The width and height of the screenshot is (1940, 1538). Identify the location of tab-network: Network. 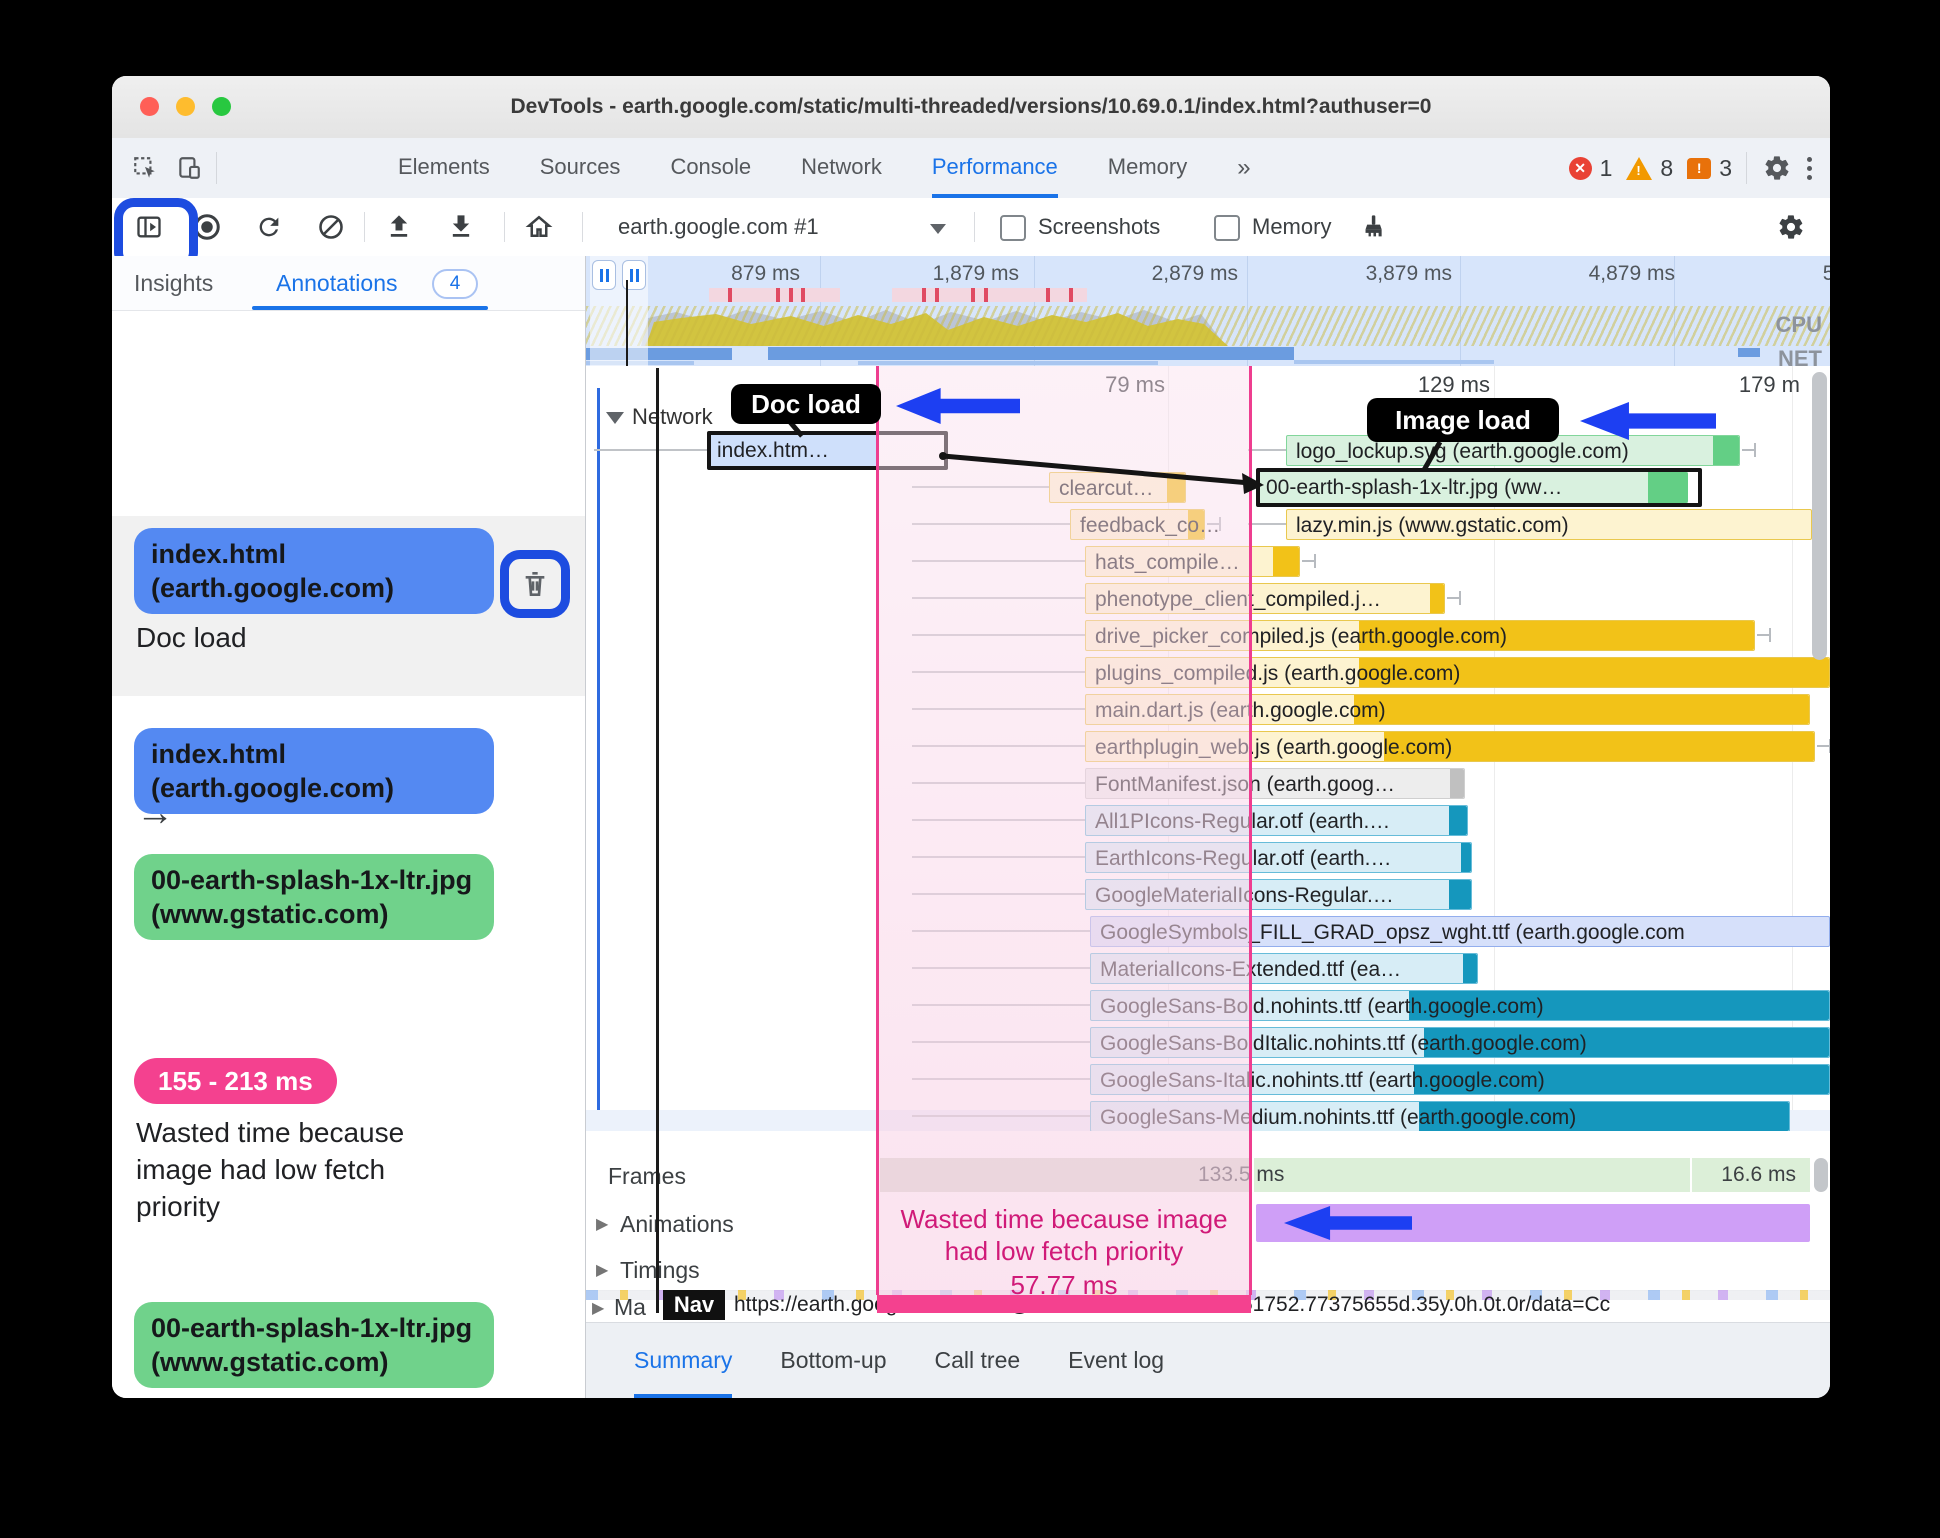
(841, 168).